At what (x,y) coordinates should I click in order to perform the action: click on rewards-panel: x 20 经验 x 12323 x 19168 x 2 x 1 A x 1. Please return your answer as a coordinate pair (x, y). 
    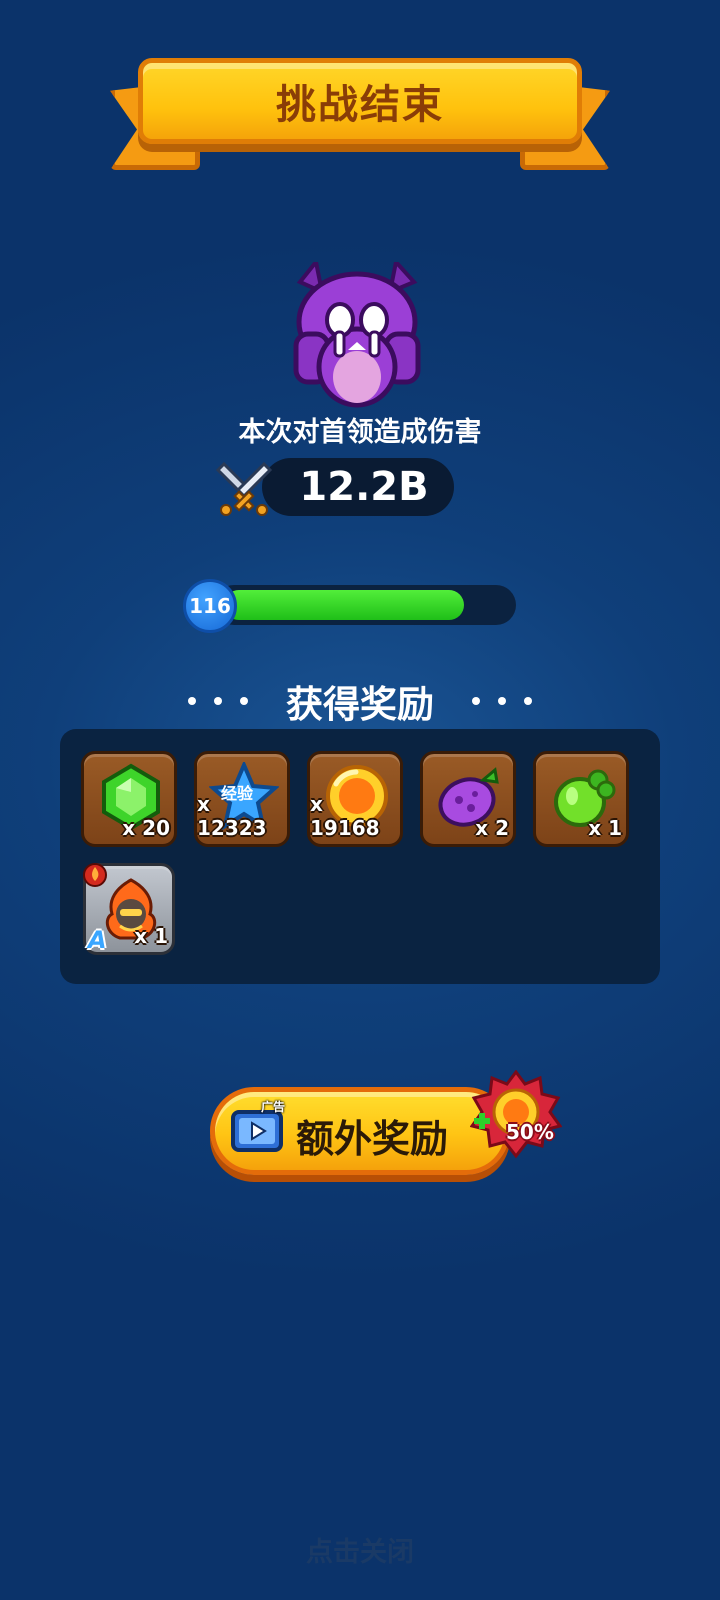
    Looking at the image, I should click on (360, 856).